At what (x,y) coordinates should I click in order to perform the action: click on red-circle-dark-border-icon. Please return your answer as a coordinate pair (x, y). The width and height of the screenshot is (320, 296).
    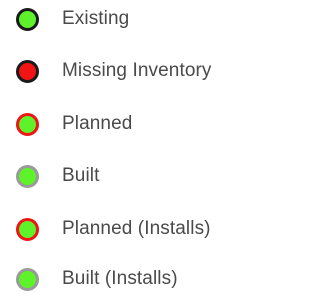
    Looking at the image, I should click on (27, 71).